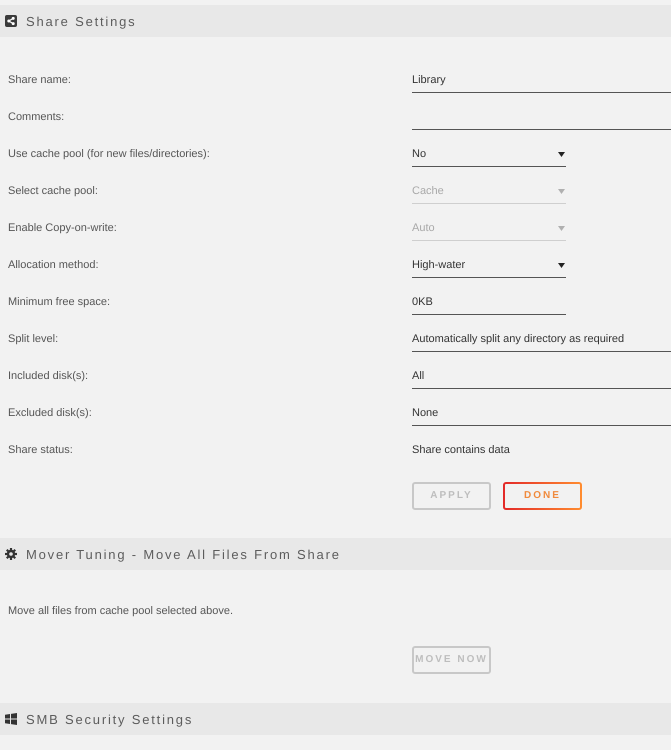 The width and height of the screenshot is (671, 750). What do you see at coordinates (50, 414) in the screenshot?
I see `field-label: Excluded disk(s):` at bounding box center [50, 414].